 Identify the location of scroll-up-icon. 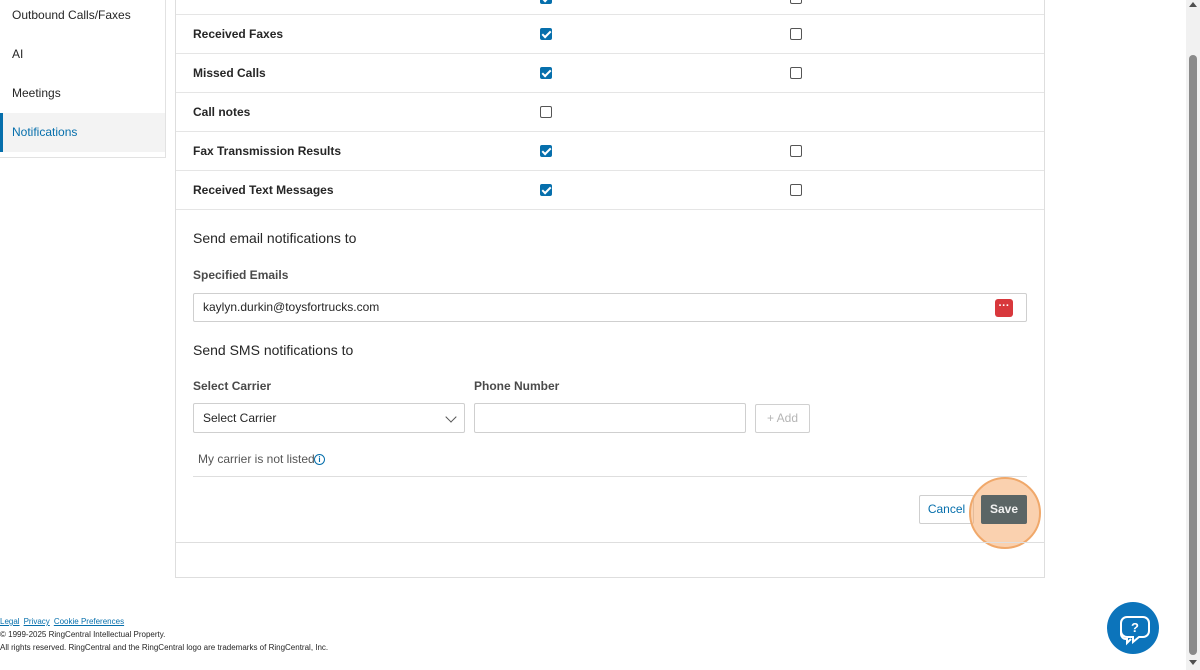
(1193, 4).